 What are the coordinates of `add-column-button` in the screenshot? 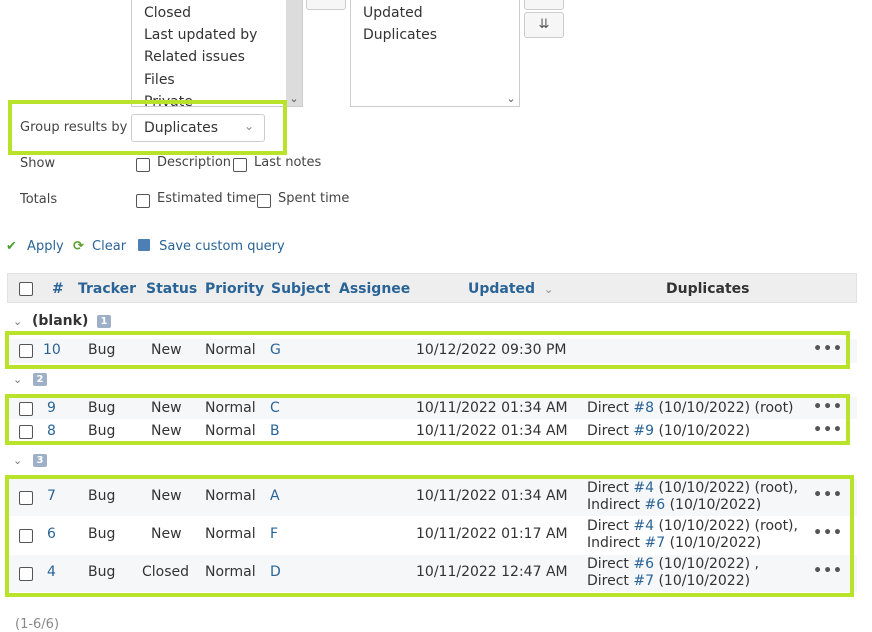 It's located at (326, 5).